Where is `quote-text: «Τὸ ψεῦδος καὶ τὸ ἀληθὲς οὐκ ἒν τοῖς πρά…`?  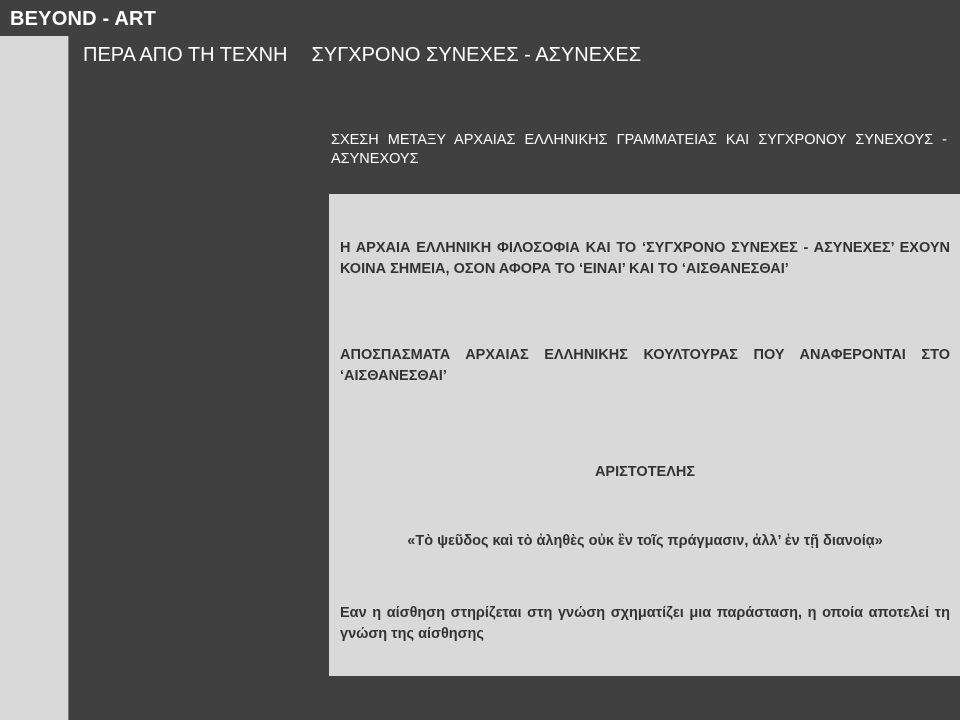 quote-text: «Τὸ ψεῦδος καὶ τὸ ἀληθὲς οὐκ ἒν τοῖς πρά… is located at coordinates (645, 541).